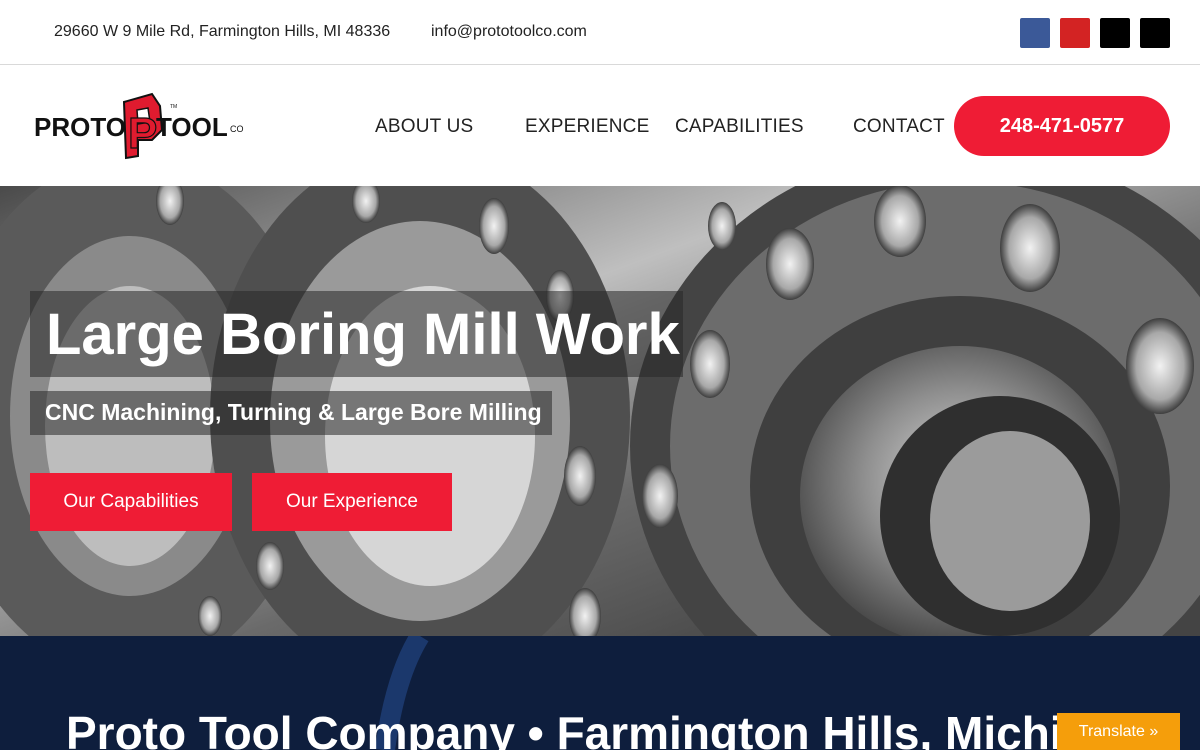  What do you see at coordinates (899, 127) in the screenshot?
I see `nav-contact: CONTACT` at bounding box center [899, 127].